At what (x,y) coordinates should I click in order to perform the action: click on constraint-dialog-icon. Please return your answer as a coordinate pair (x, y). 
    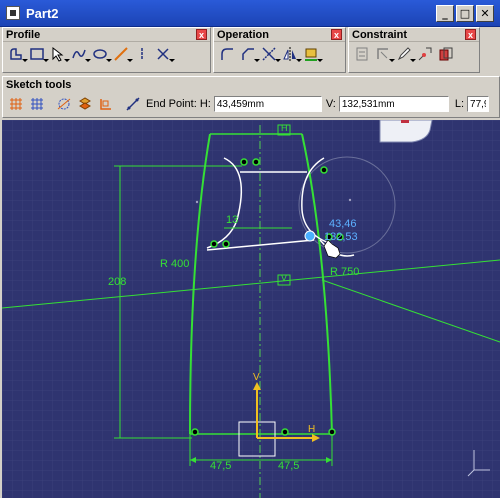
    Looking at the image, I should click on (362, 54).